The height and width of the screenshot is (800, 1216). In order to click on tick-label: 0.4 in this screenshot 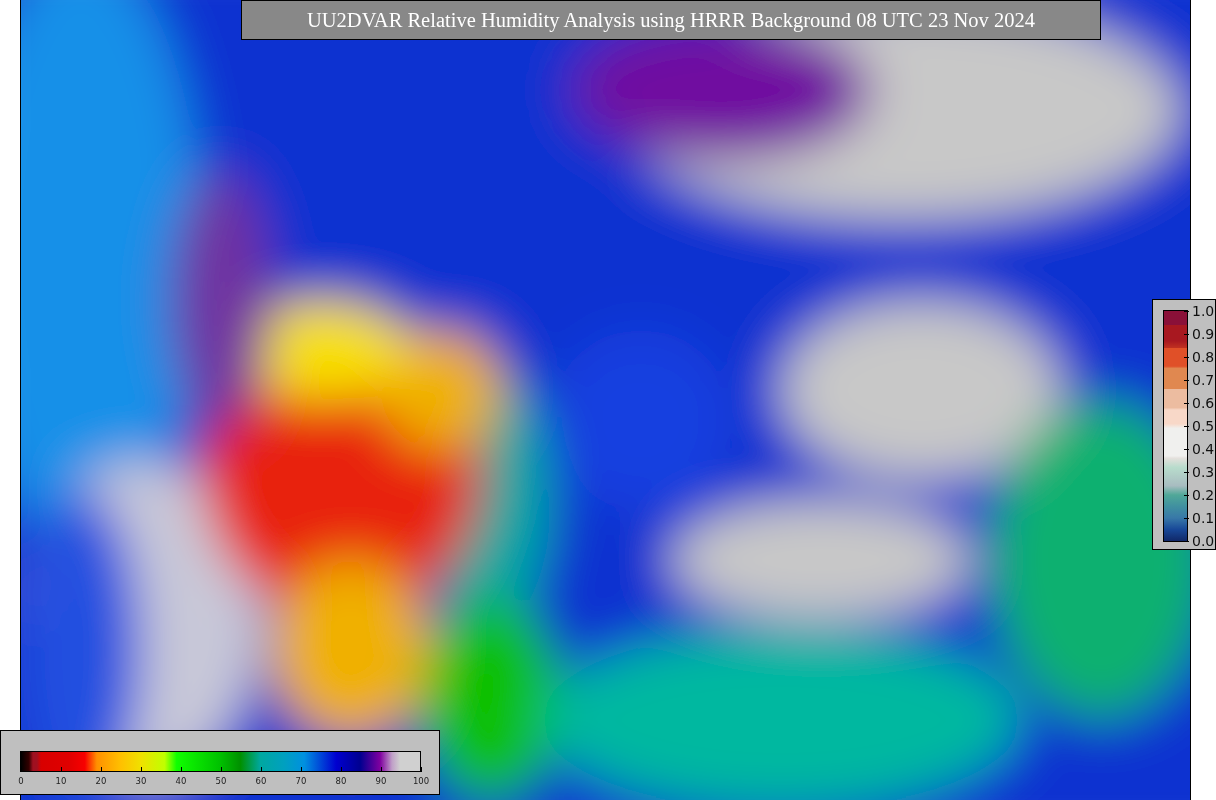, I will do `click(1203, 449)`.